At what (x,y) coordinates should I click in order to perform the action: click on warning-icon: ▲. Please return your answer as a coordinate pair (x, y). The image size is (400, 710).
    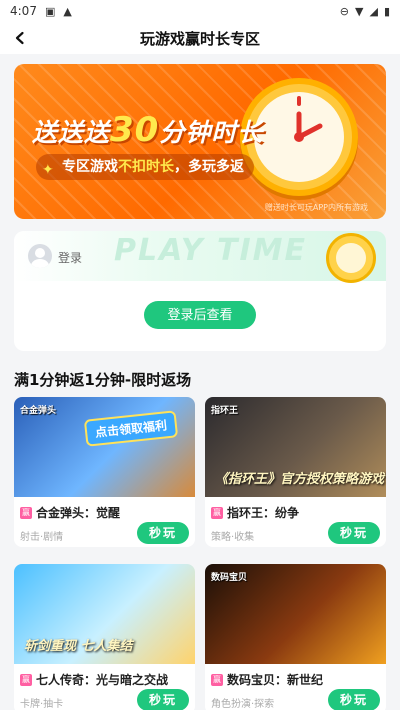
    Looking at the image, I should click on (67, 11).